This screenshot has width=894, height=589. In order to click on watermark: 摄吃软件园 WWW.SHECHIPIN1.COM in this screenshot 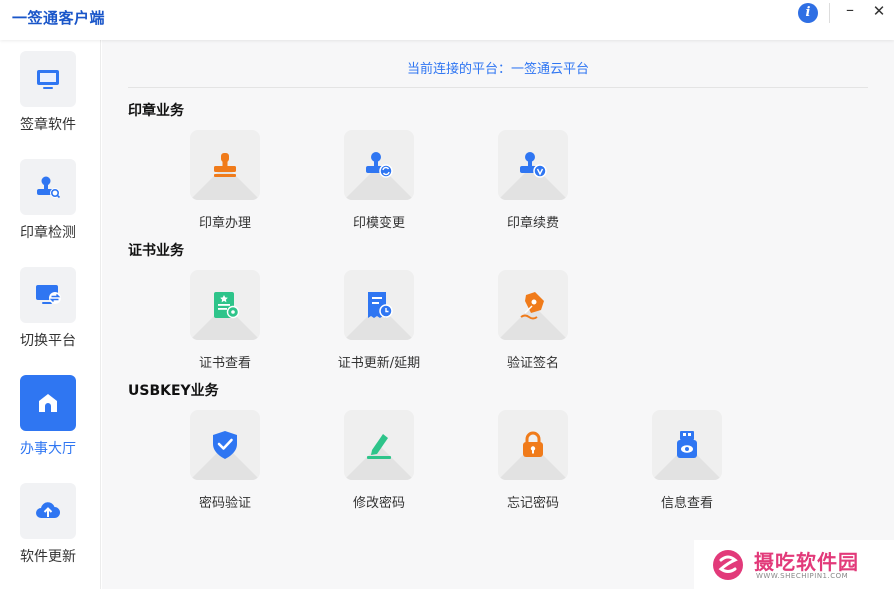, I will do `click(794, 564)`.